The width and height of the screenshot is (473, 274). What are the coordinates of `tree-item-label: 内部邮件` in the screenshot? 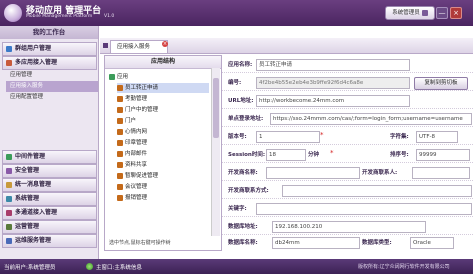 It's located at (136, 154).